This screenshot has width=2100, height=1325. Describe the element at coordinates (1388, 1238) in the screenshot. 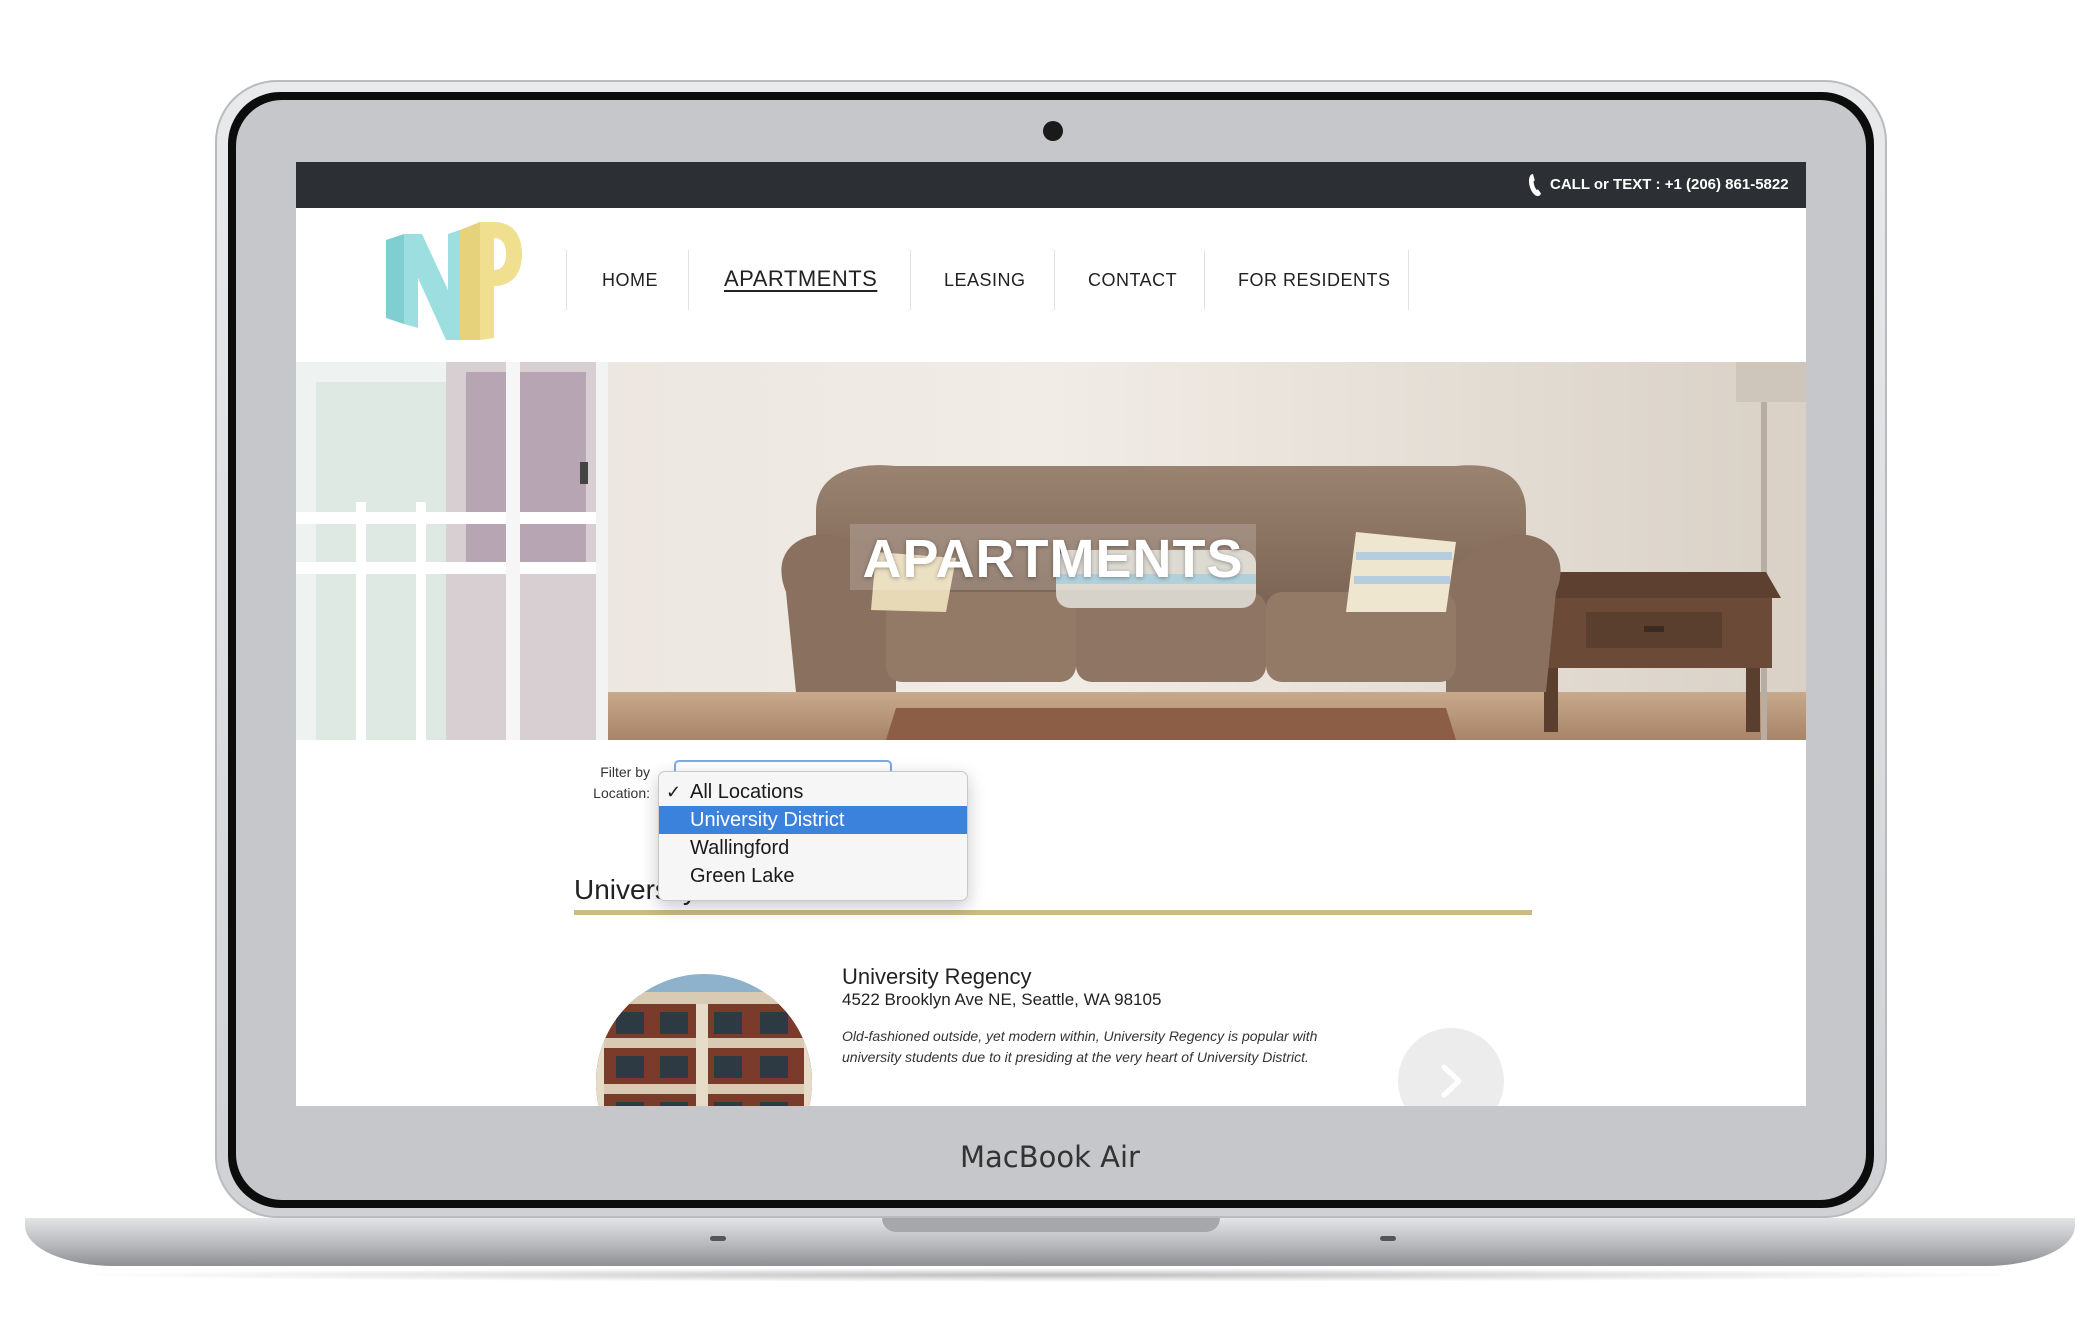

I see `base-foot-right` at that location.